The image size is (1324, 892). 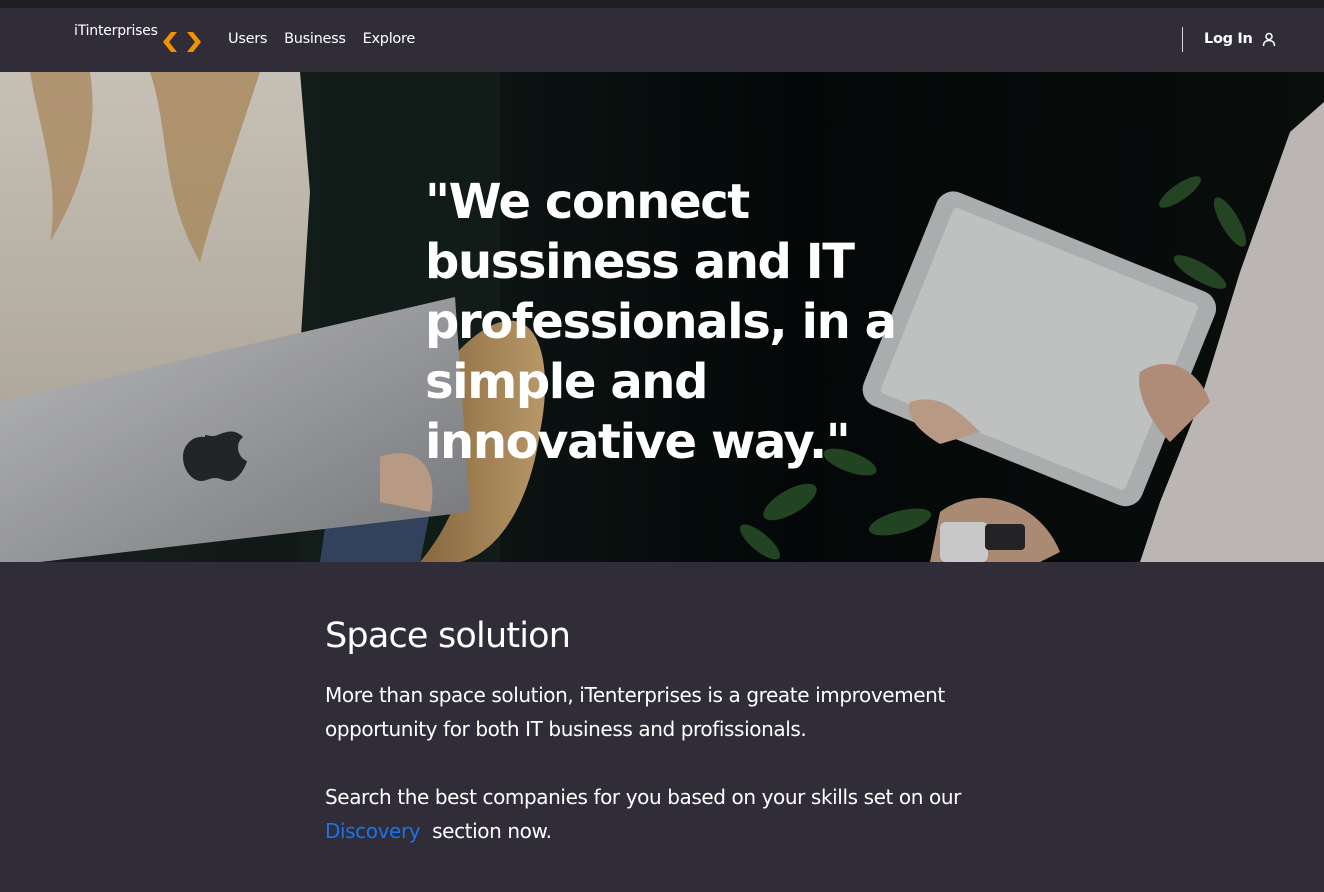 What do you see at coordinates (247, 39) in the screenshot?
I see `nav-link-users: Users` at bounding box center [247, 39].